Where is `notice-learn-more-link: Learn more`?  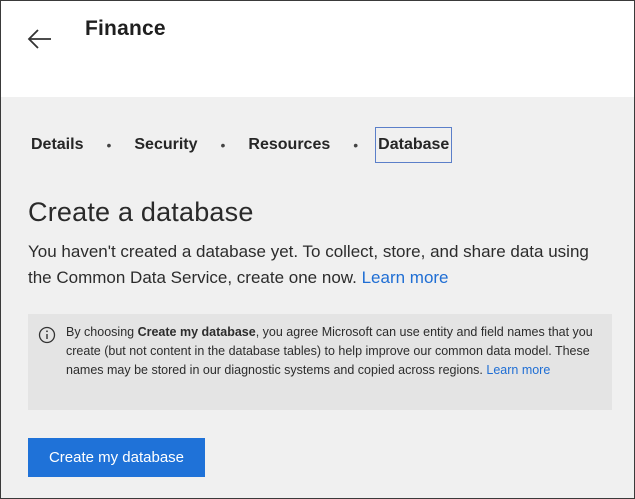 notice-learn-more-link: Learn more is located at coordinates (518, 370).